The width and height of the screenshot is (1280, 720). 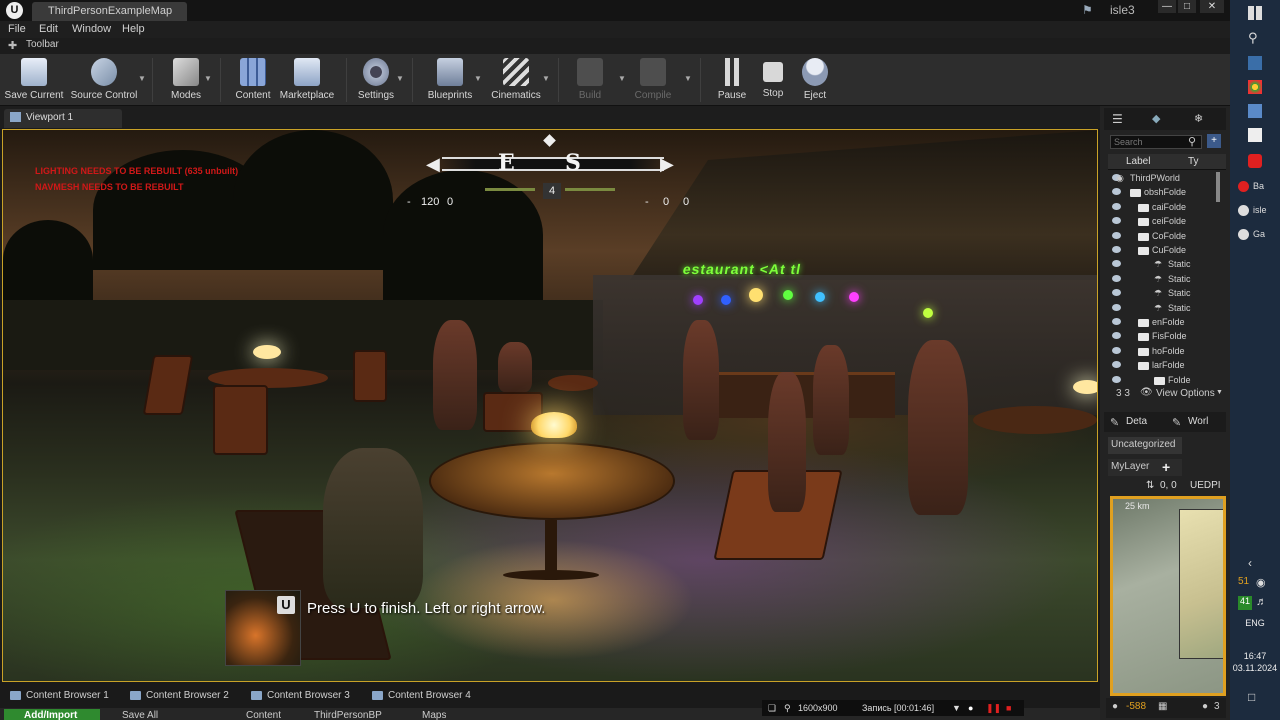 What do you see at coordinates (1255, 623) in the screenshot?
I see `language-indicator: ENG` at bounding box center [1255, 623].